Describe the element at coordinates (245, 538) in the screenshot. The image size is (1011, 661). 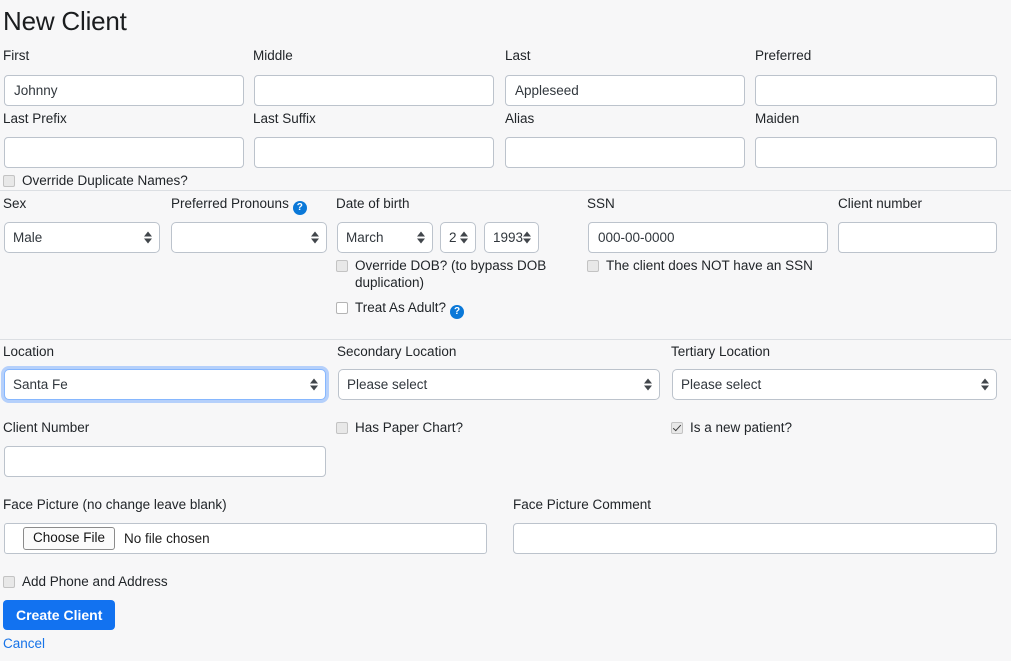
I see `face-picture-file-input: Choose File No file chosen` at that location.